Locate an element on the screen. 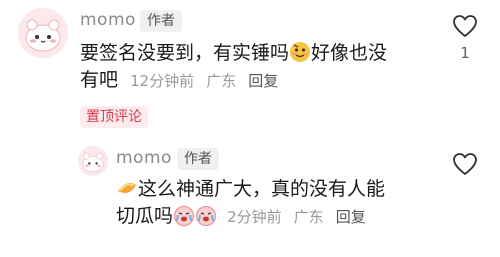 Image resolution: width=500 pixels, height=257 pixels. comment-text: 要签名没要到，有实锤吗 好像也没 有吧 12分钟前 广东 回复 is located at coordinates (250, 67).